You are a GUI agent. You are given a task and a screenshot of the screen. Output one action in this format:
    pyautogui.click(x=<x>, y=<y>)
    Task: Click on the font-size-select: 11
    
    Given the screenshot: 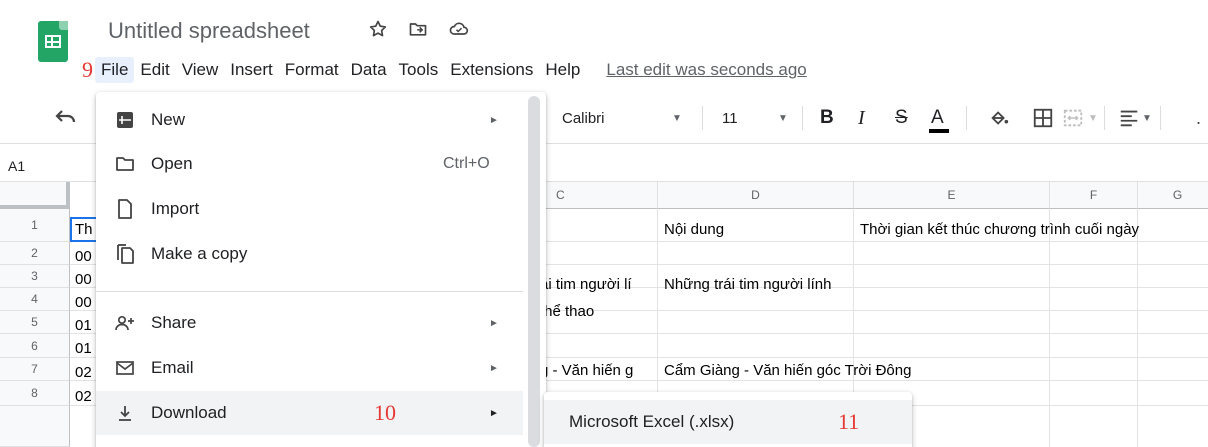 What is the action you would take?
    pyautogui.click(x=730, y=118)
    